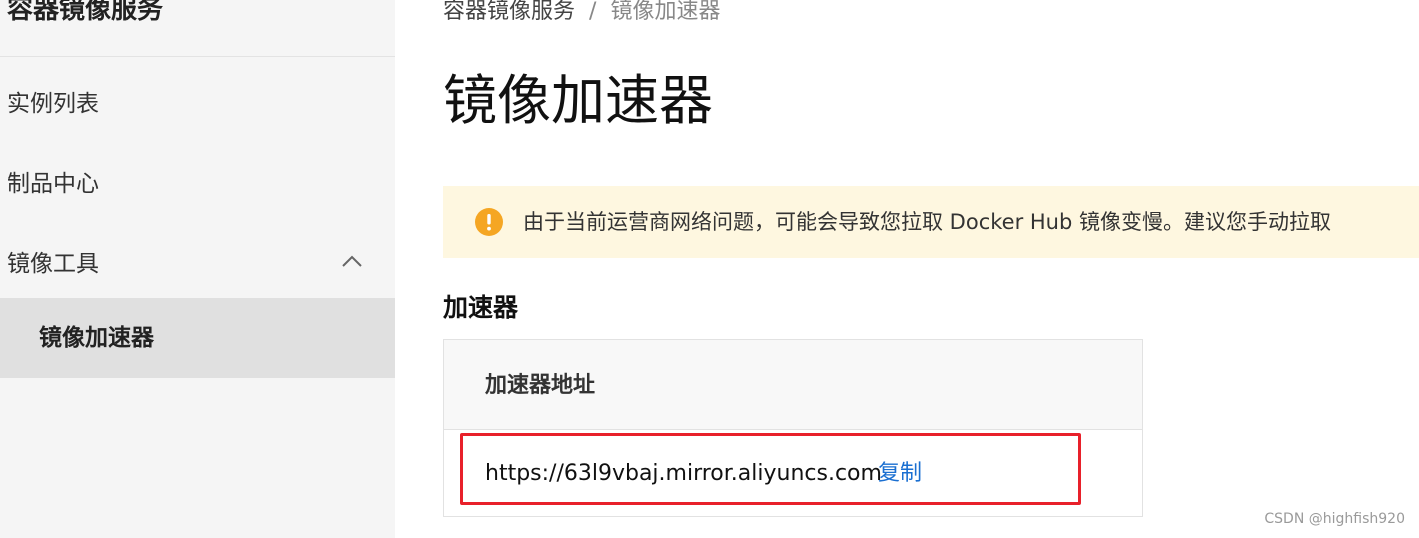 Image resolution: width=1419 pixels, height=538 pixels. I want to click on page-title: 镜像加速器, so click(578, 100).